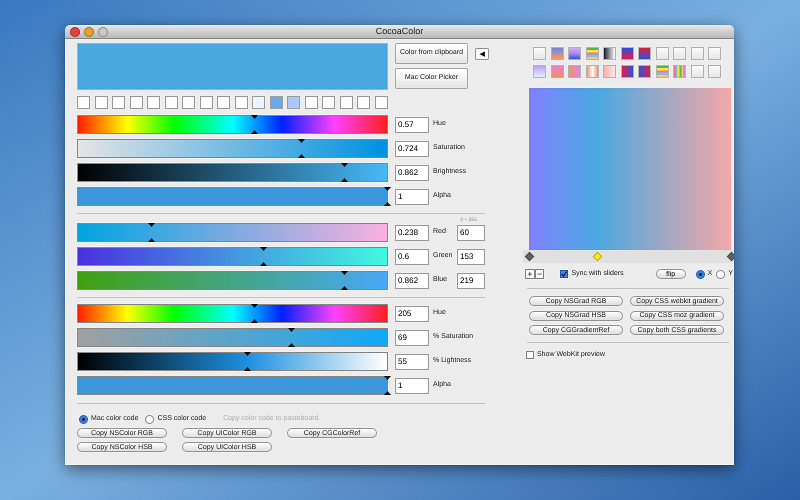 Image resolution: width=800 pixels, height=500 pixels. I want to click on value-field: 55, so click(412, 362).